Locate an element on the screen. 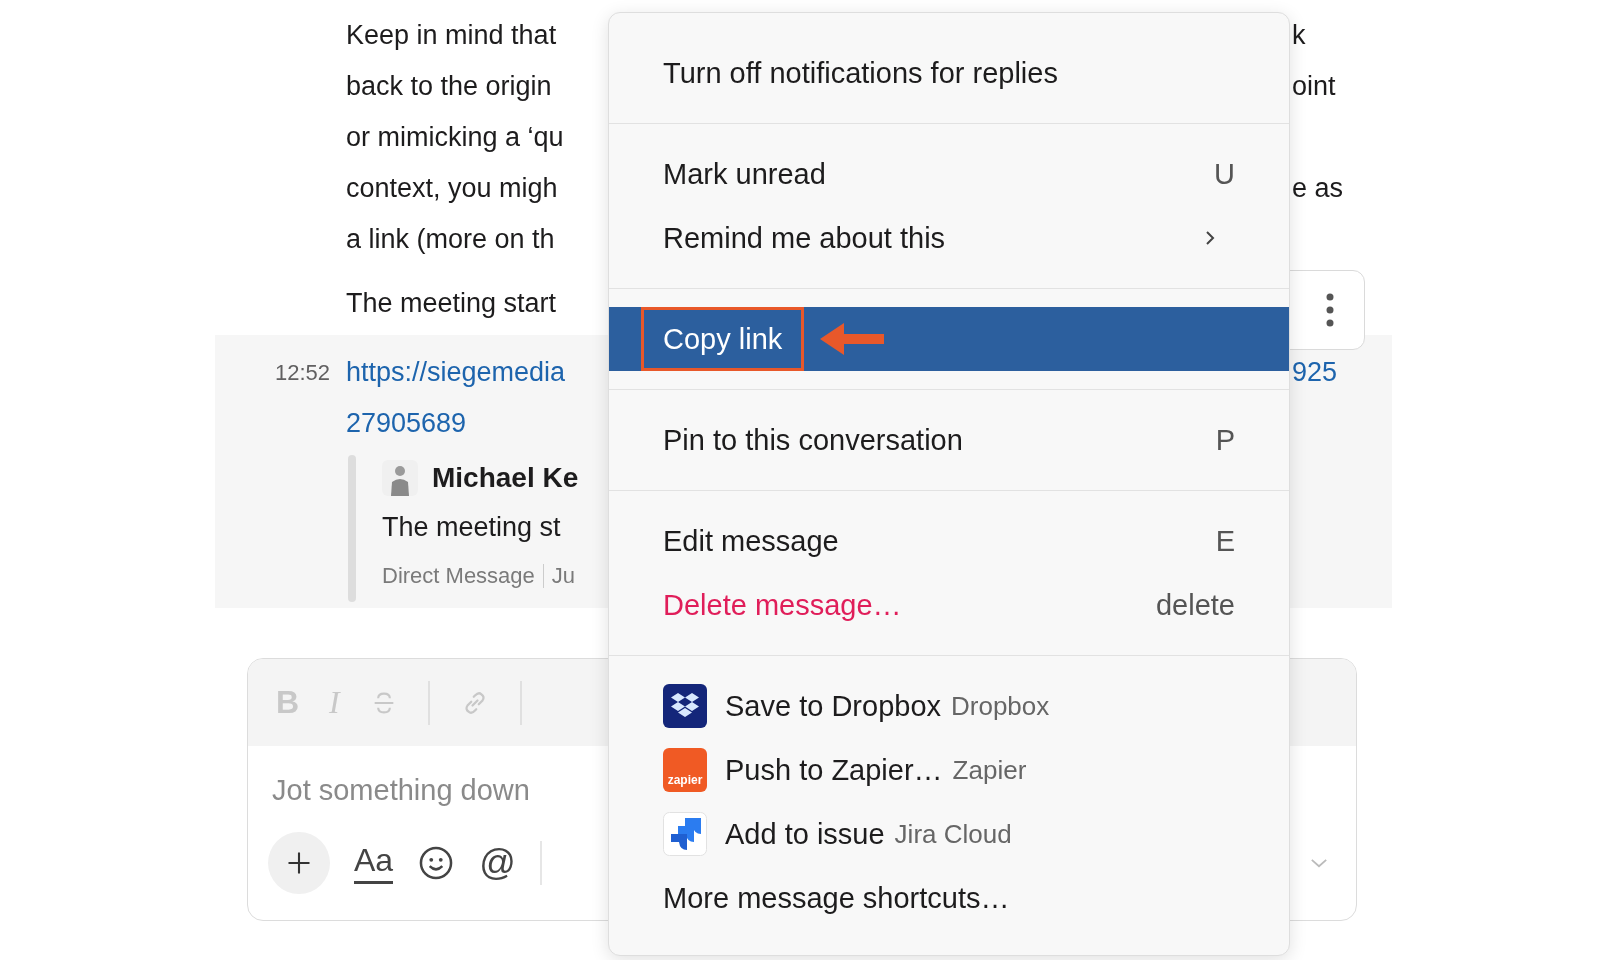  avatar-icon is located at coordinates (400, 478).